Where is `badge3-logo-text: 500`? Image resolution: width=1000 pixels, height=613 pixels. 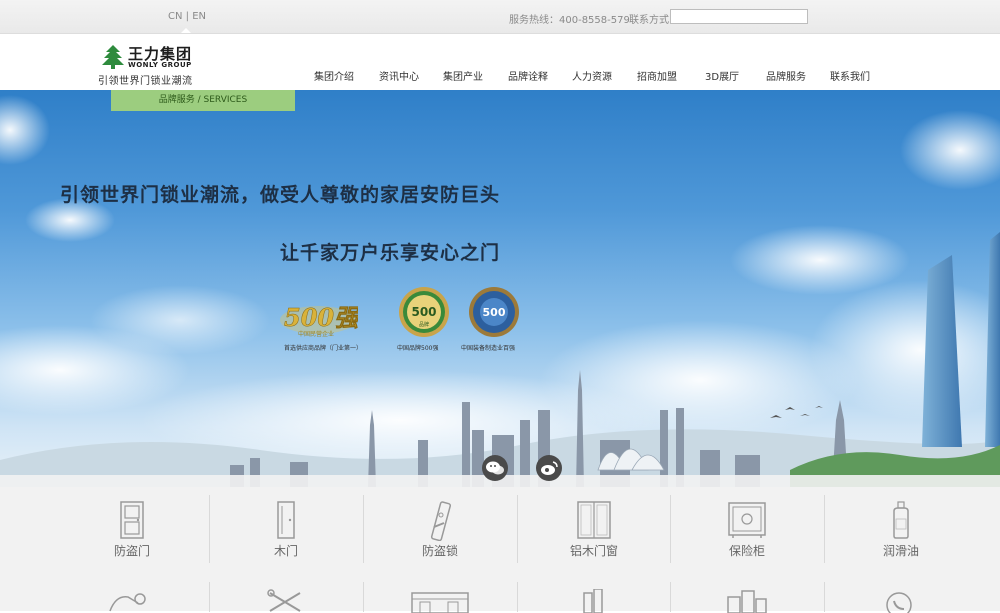
badge3-logo-text: 500 is located at coordinates (494, 312).